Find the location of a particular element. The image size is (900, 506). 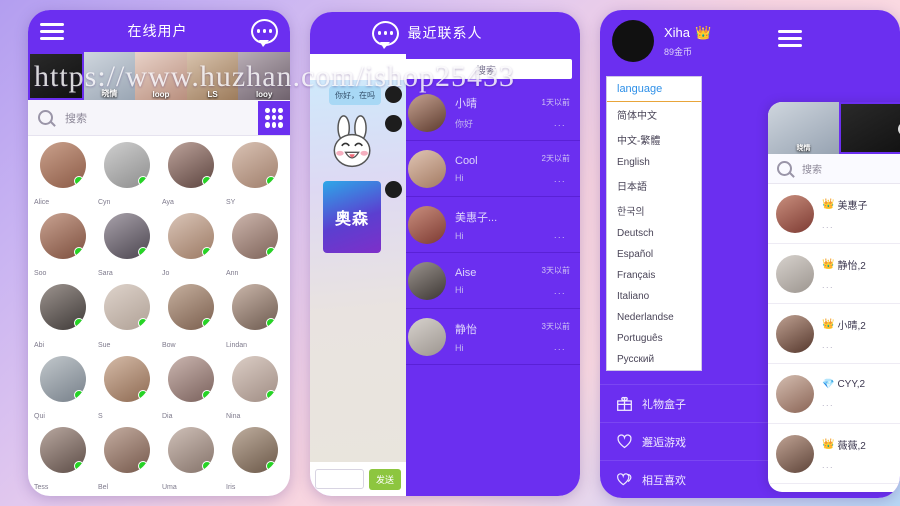

user-cell: Bow is located at coordinates (191, 317).